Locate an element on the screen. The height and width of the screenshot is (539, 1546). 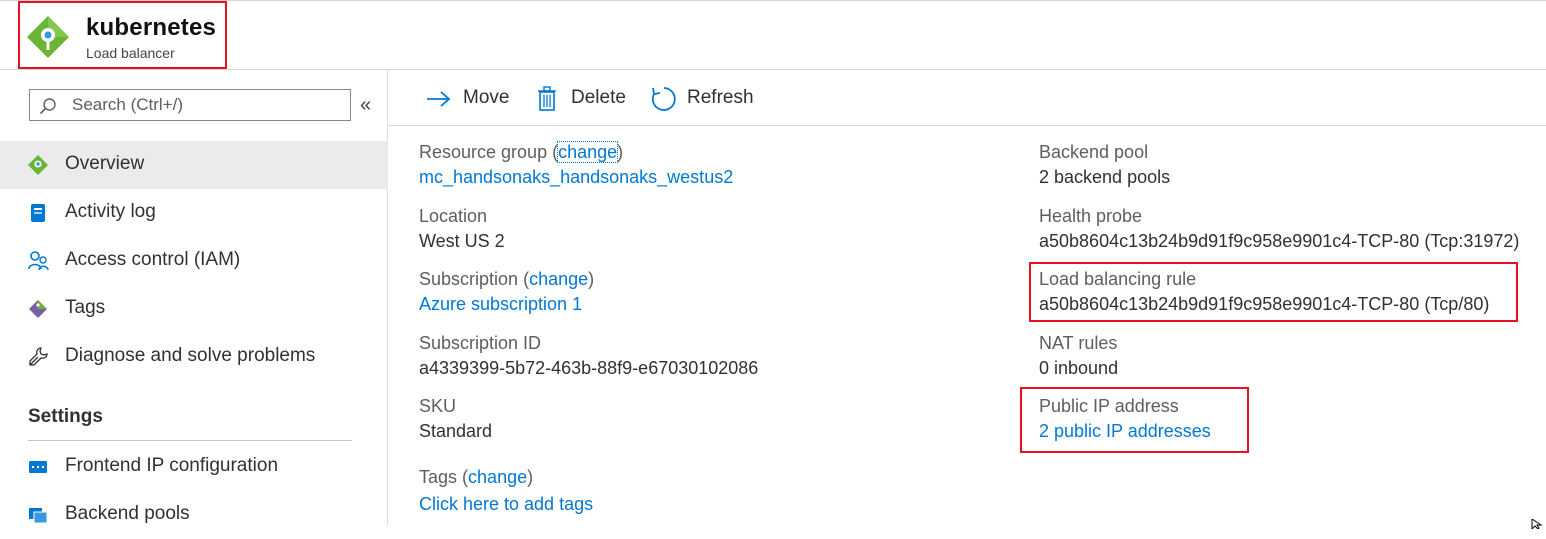
wrench-icon is located at coordinates (38, 357).